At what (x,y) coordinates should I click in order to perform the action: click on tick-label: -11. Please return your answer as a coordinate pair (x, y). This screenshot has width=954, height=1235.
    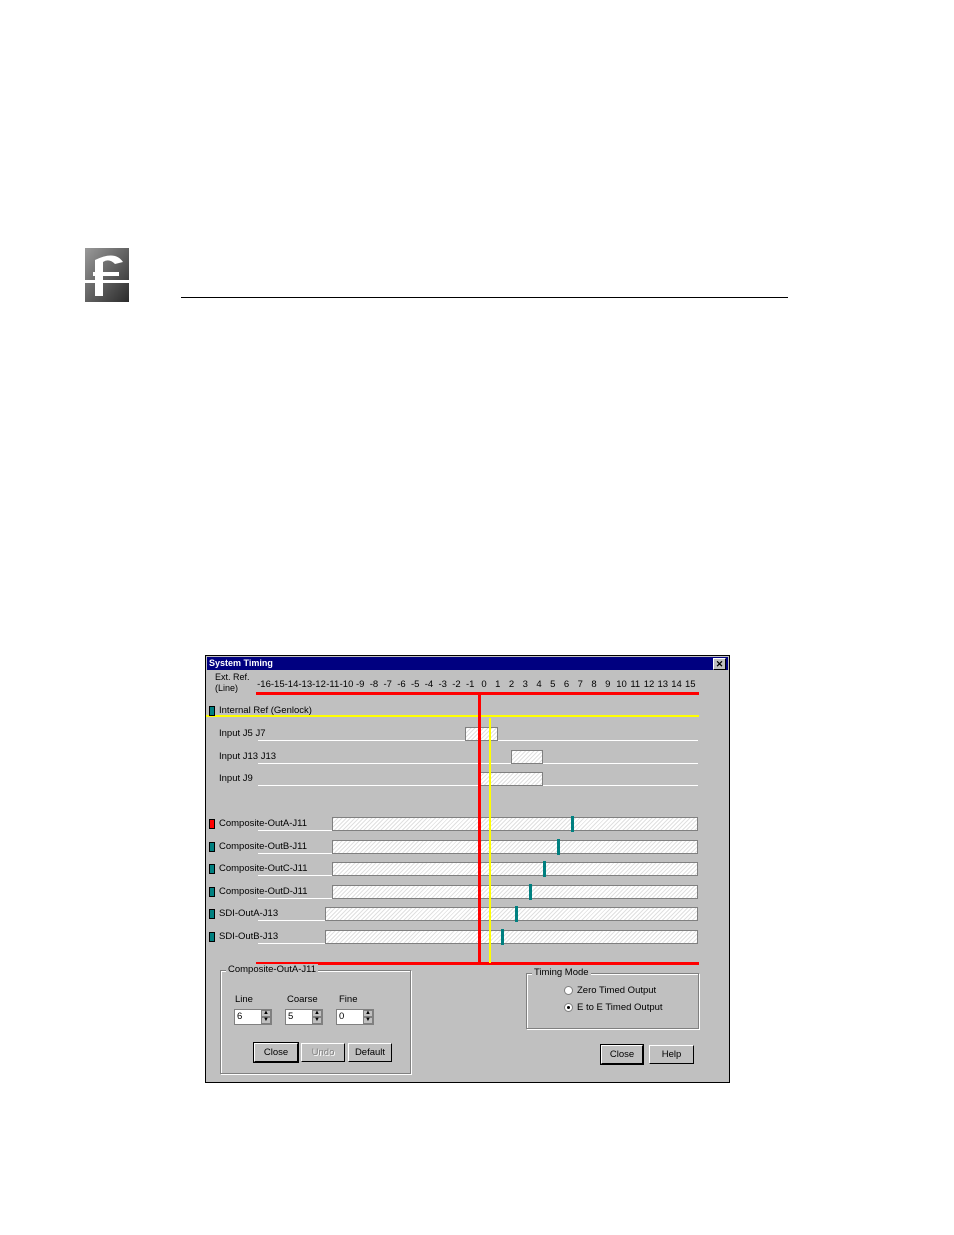
    Looking at the image, I should click on (333, 684).